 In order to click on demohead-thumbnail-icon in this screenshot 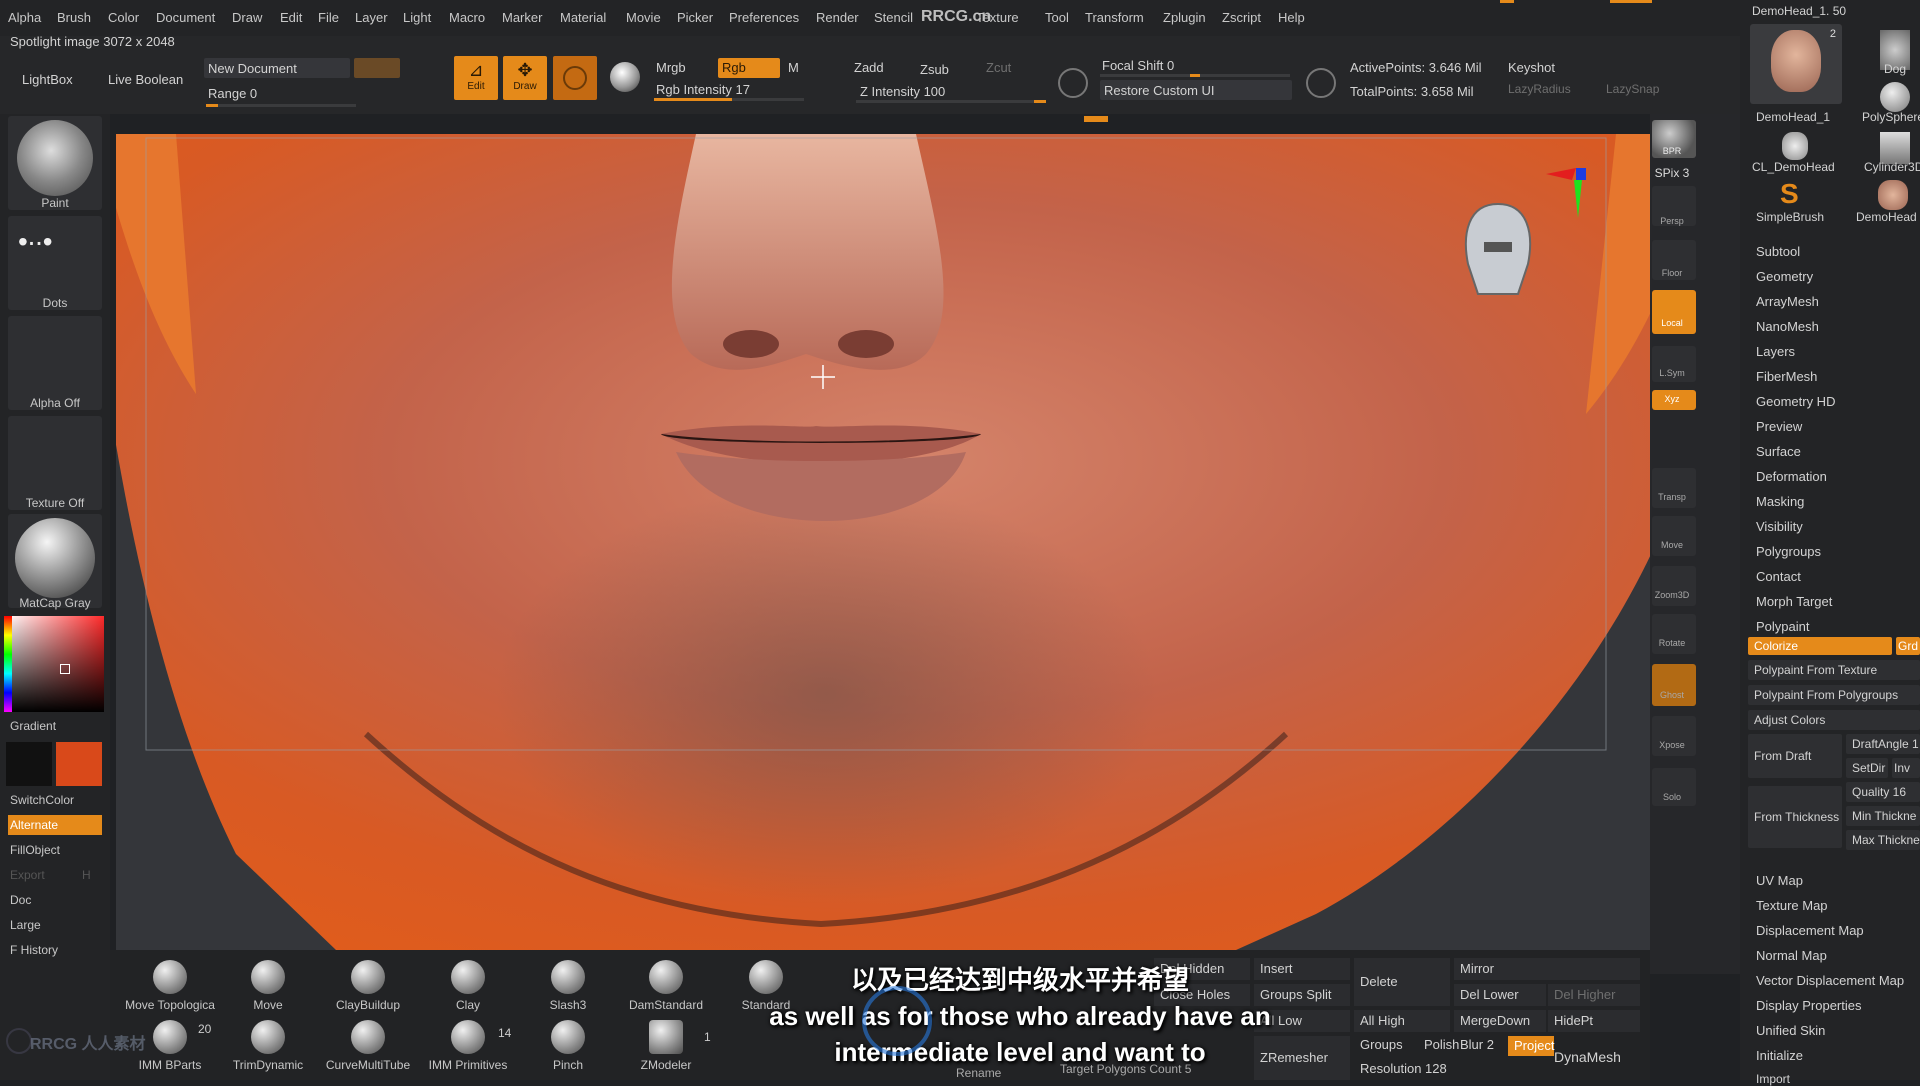, I will do `click(1893, 195)`.